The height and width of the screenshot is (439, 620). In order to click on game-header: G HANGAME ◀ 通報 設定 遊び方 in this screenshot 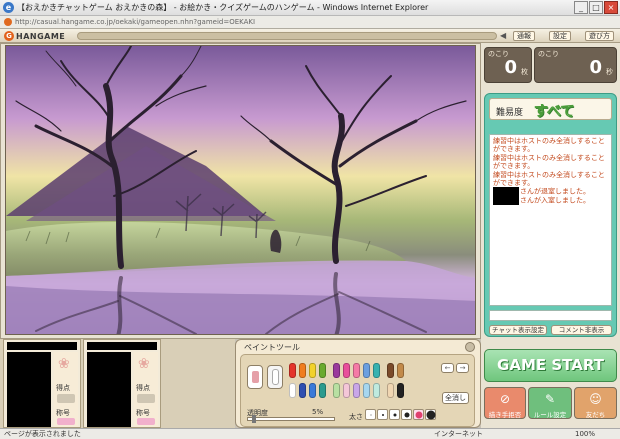, I will do `click(310, 36)`.